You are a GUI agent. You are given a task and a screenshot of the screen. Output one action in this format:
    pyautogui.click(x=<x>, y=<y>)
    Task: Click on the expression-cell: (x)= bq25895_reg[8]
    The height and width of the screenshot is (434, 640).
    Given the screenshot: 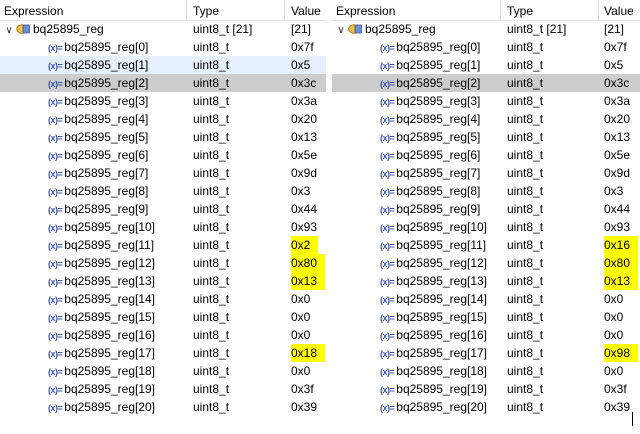 What is the action you would take?
    pyautogui.click(x=98, y=191)
    